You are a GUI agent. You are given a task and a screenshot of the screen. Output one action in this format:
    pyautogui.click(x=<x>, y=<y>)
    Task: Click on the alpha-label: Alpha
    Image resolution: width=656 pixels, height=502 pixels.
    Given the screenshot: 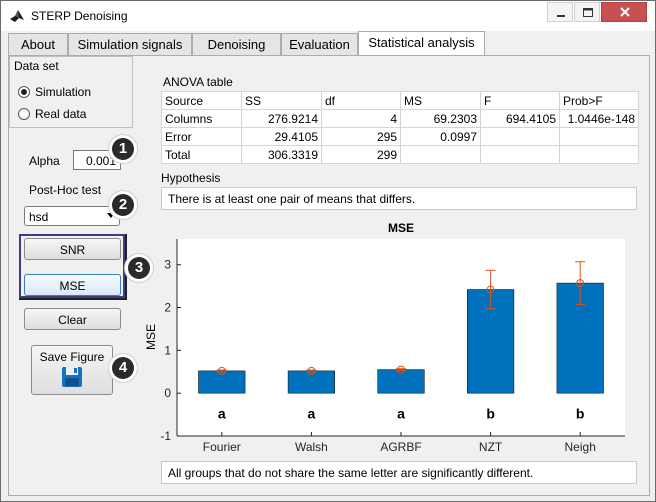 What is the action you would take?
    pyautogui.click(x=44, y=161)
    